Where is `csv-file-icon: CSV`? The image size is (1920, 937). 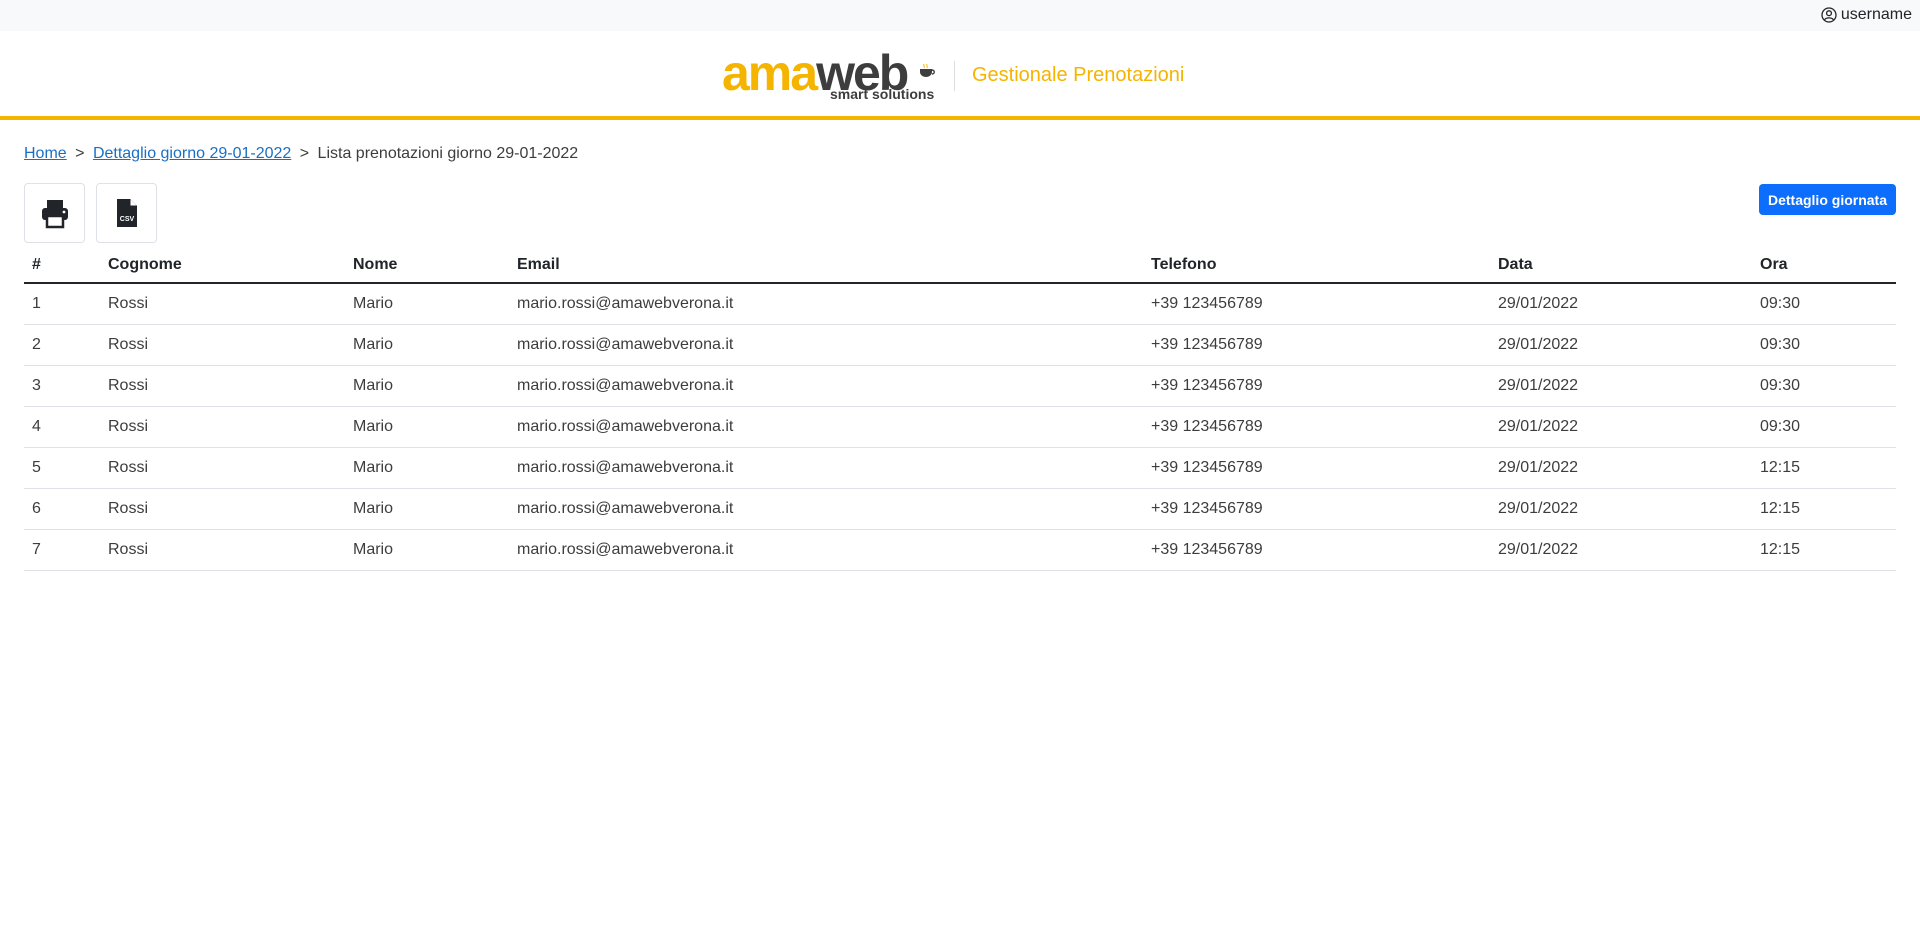 csv-file-icon: CSV is located at coordinates (126, 213).